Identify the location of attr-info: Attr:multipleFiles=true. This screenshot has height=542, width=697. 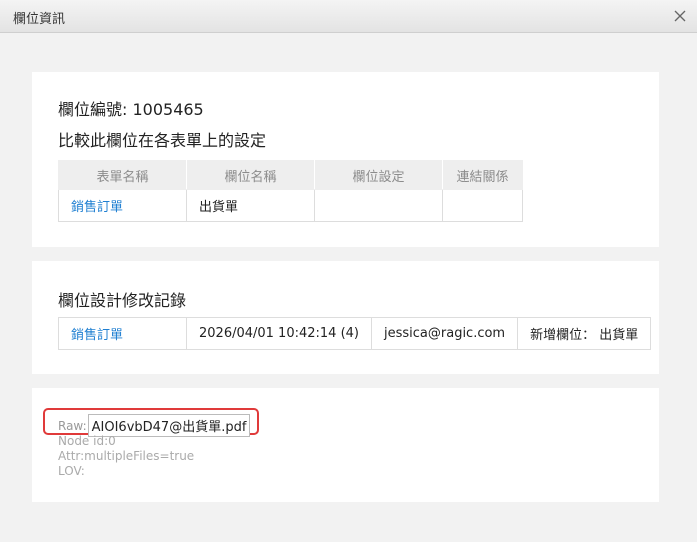
(126, 456).